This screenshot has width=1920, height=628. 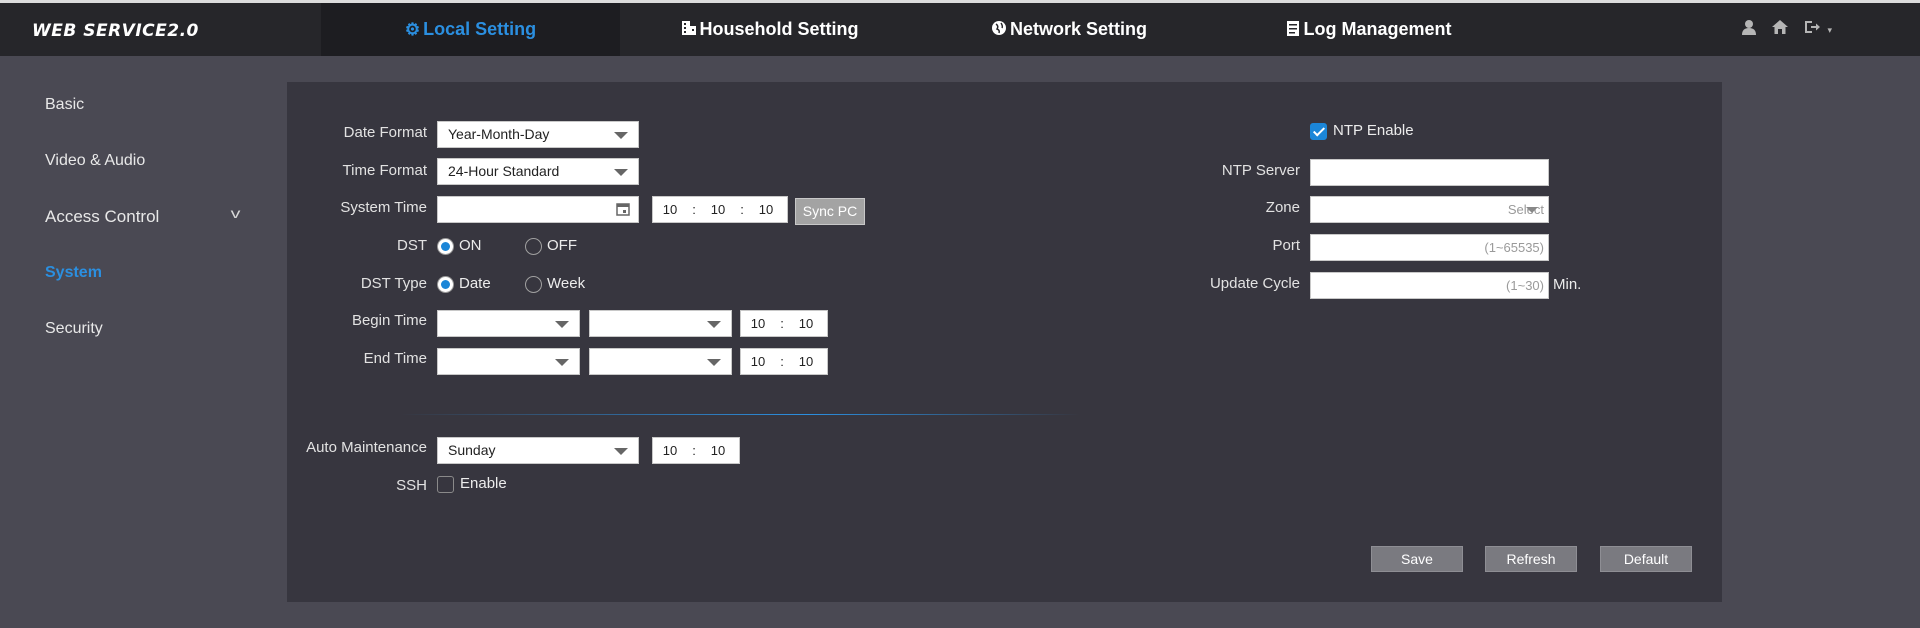 I want to click on tab-log-management: Log Management, so click(x=1369, y=29).